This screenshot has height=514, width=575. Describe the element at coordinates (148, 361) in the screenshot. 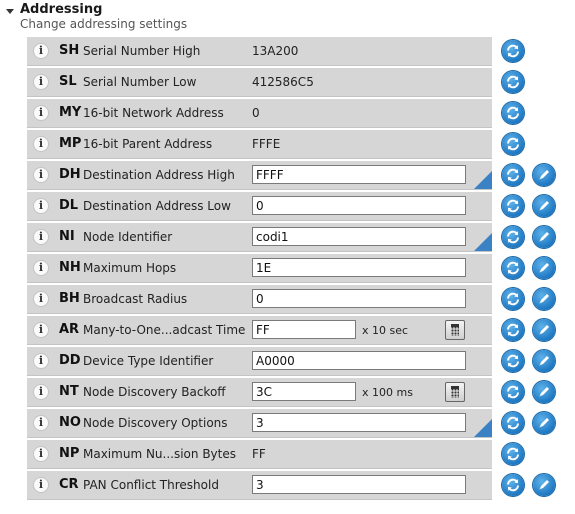

I see `param-name: Device Type Identifier` at that location.